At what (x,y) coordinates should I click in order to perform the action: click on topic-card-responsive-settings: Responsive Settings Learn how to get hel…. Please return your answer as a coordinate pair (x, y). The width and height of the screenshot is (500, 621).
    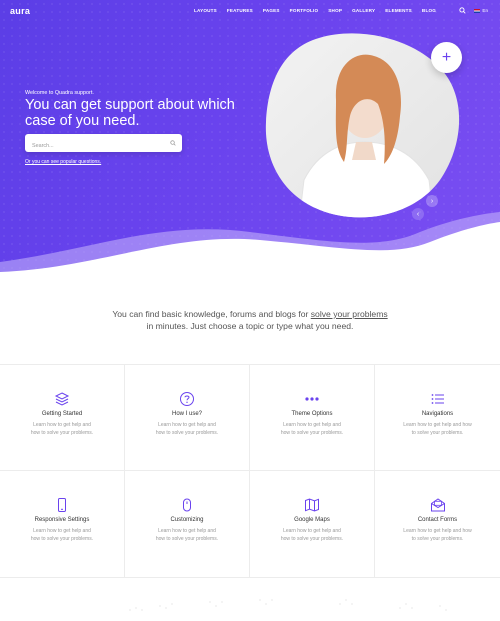
    Looking at the image, I should click on (62, 524).